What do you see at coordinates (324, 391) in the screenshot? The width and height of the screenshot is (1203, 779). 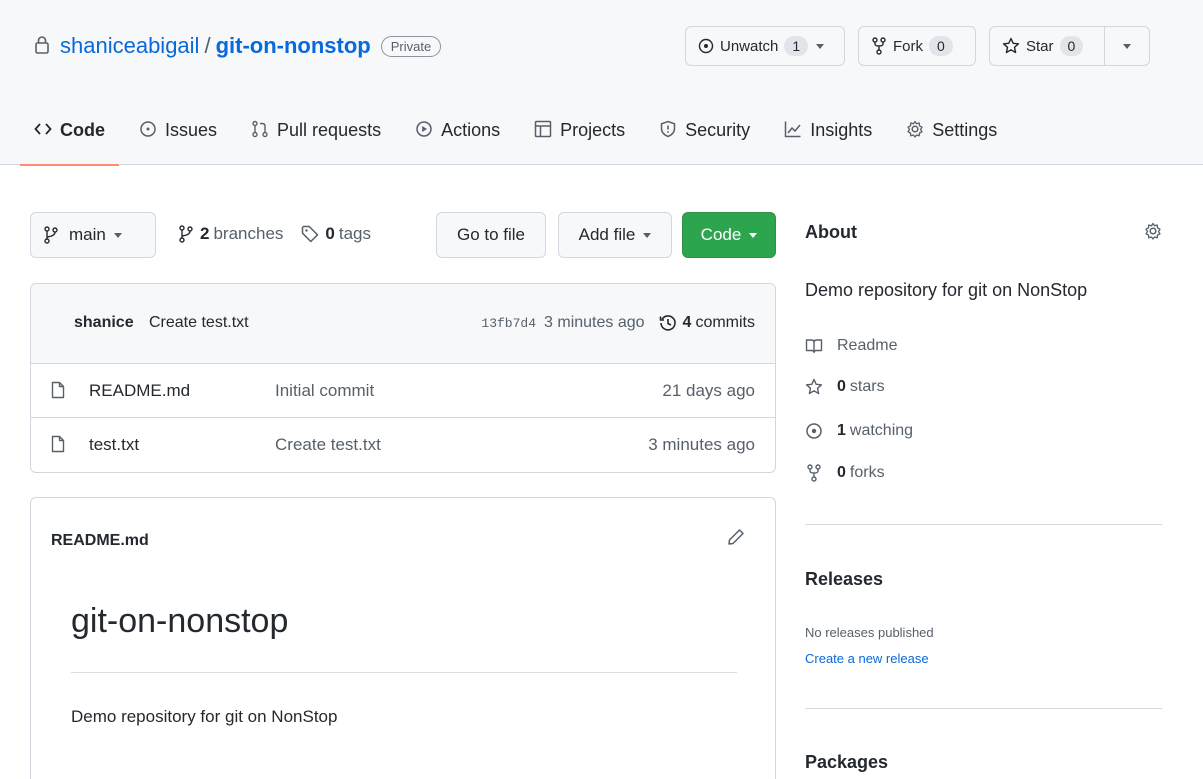 I see `file-commit-message: Initial commit` at bounding box center [324, 391].